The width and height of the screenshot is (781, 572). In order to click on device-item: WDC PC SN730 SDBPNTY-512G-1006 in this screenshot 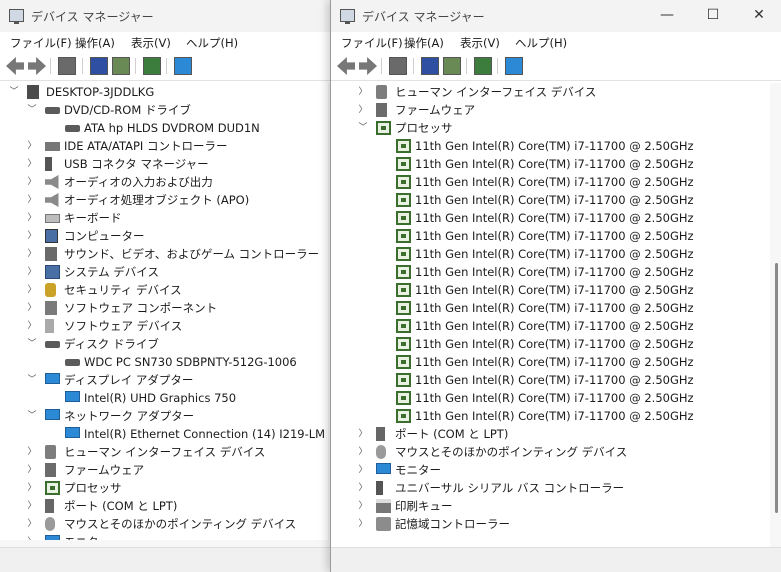, I will do `click(164, 362)`.